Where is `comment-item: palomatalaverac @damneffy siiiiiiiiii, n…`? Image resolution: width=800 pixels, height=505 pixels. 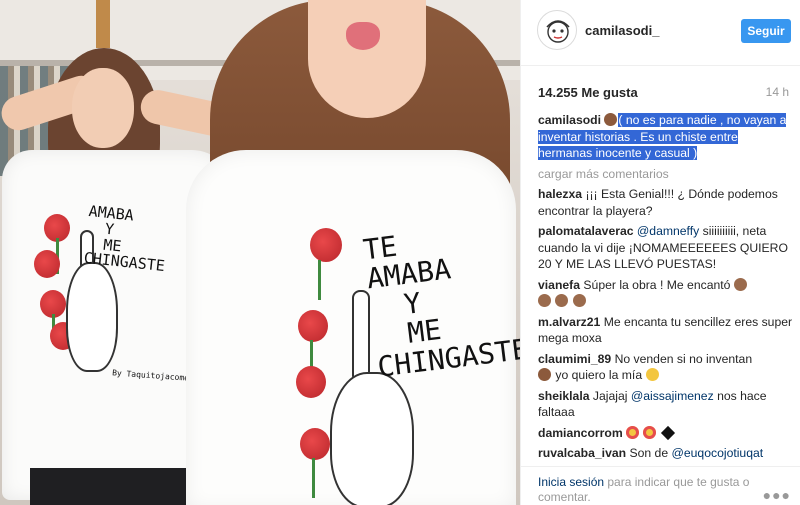
comment-item: palomatalaverac @damneffy siiiiiiiiii, n… is located at coordinates (666, 248).